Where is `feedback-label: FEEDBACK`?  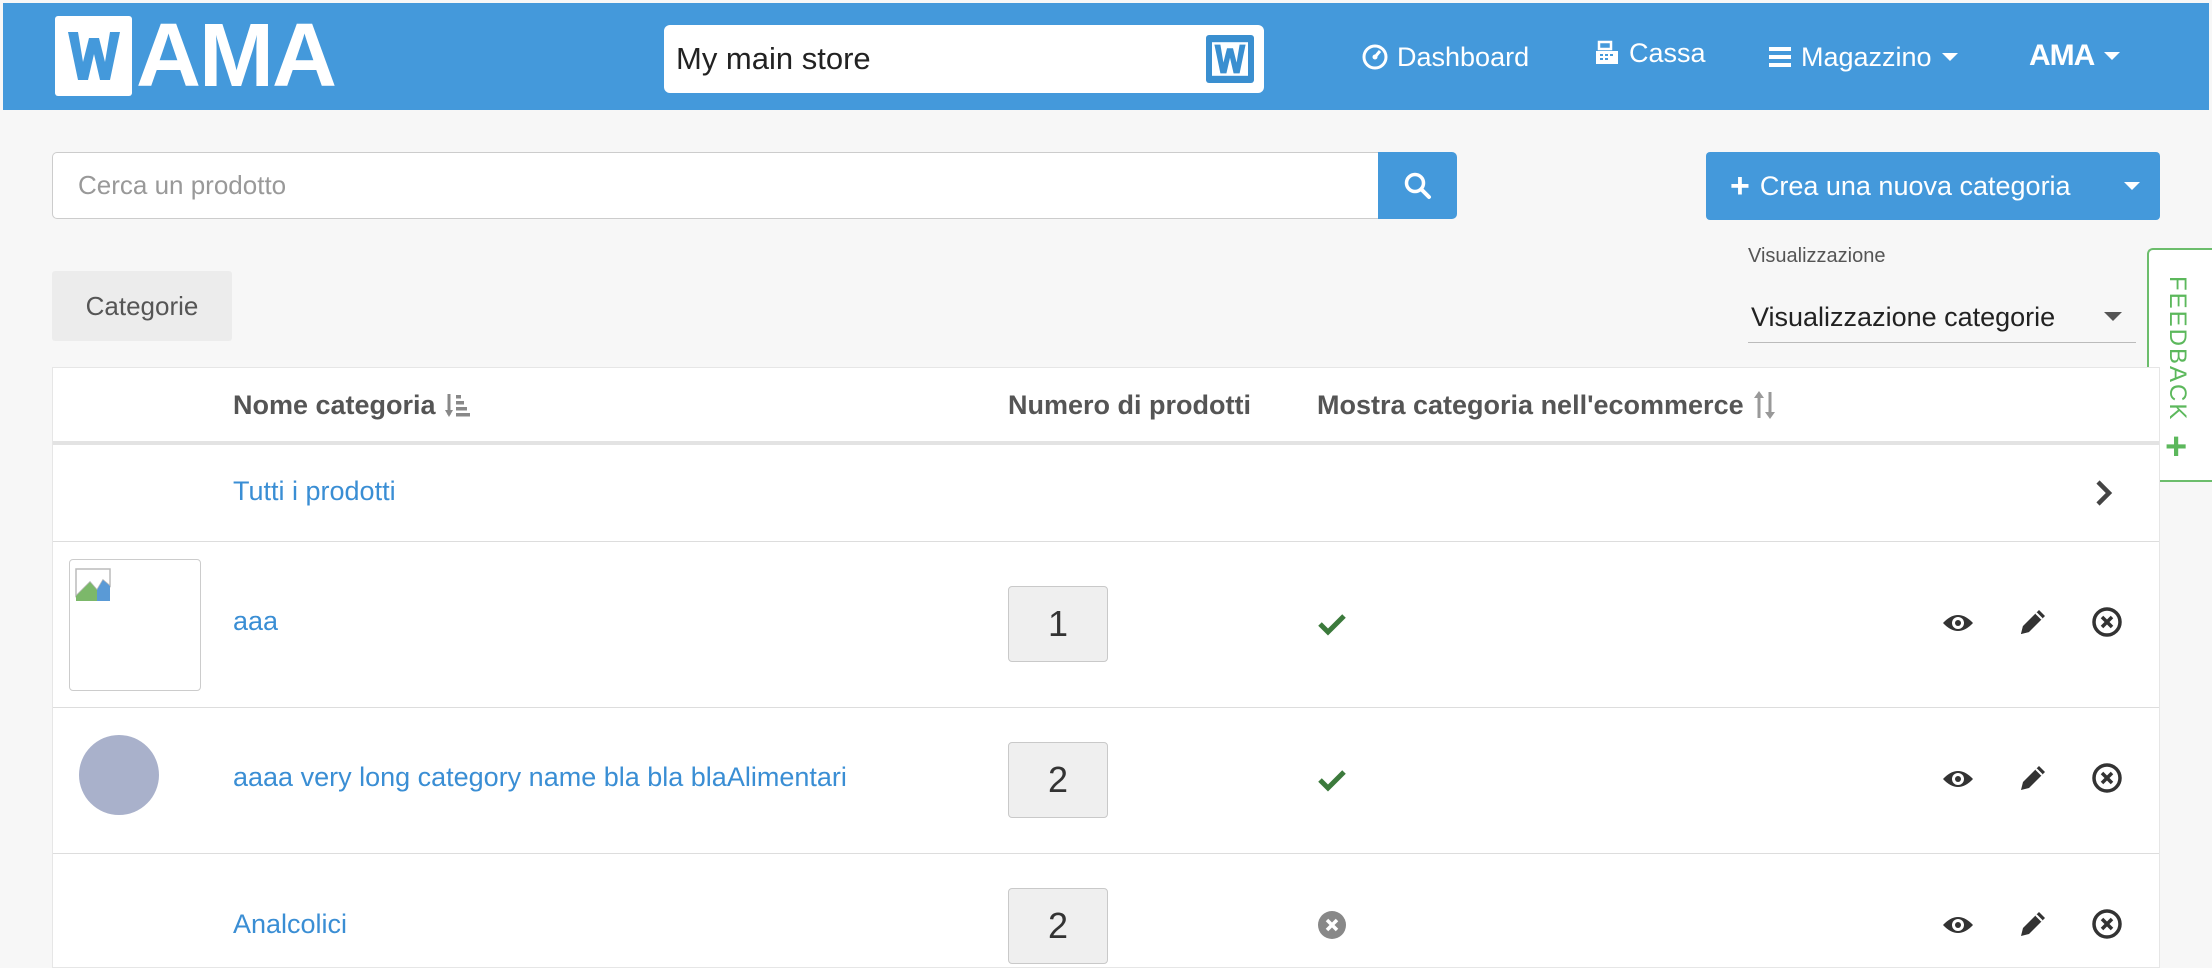
feedback-label: FEEDBACK is located at coordinates (2177, 349).